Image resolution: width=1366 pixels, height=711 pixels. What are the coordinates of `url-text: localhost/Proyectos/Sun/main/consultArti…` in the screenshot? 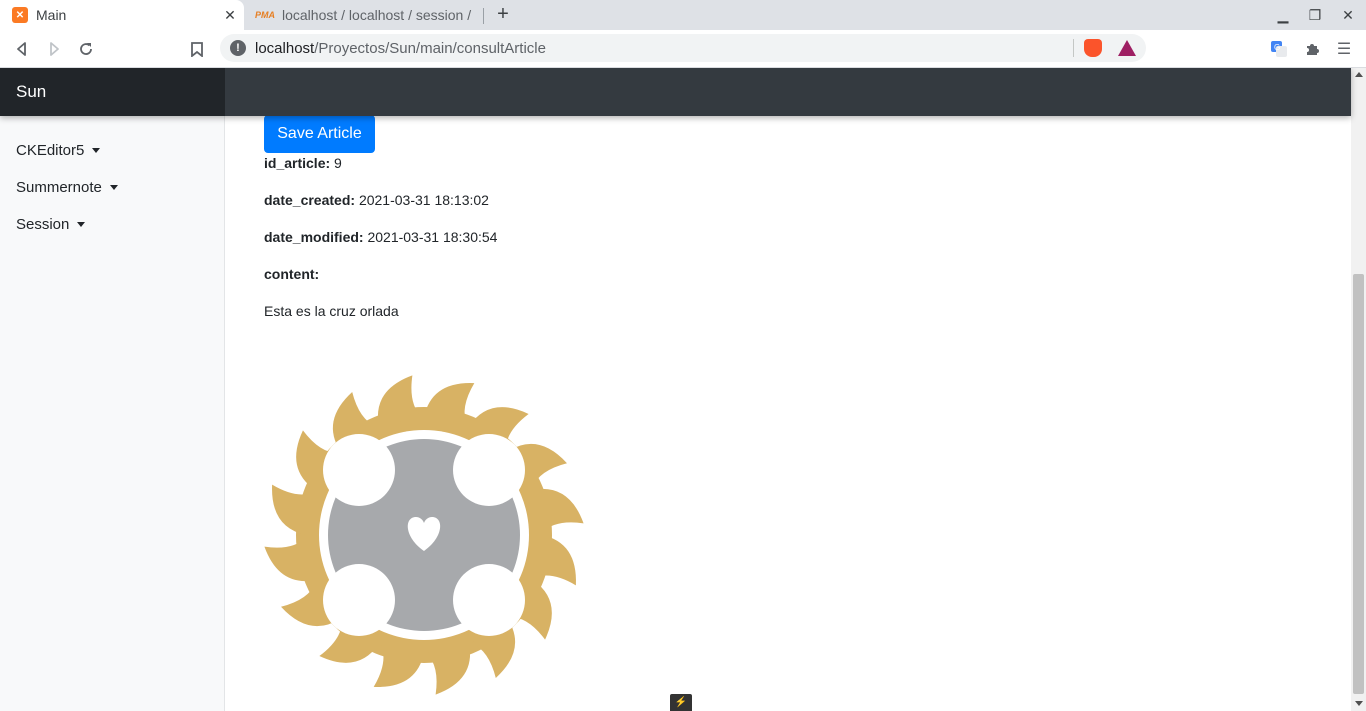 It's located at (664, 48).